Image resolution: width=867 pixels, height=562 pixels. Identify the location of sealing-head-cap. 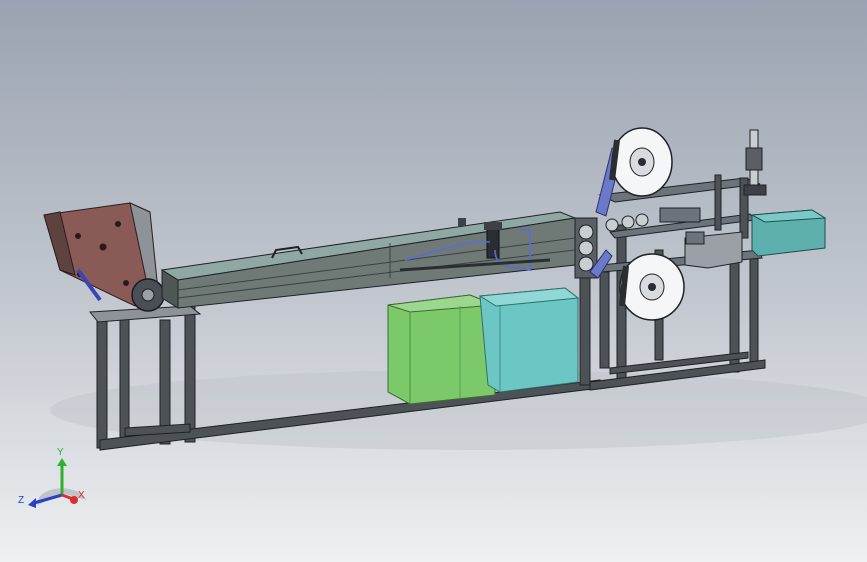
(493, 226).